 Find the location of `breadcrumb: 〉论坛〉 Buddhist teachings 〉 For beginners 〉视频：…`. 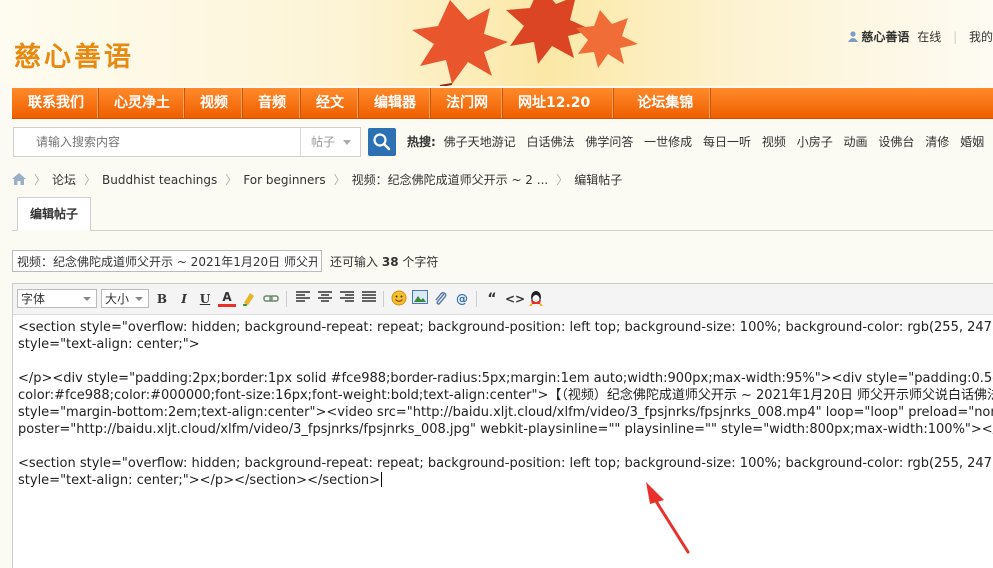

breadcrumb: 〉论坛〉 Buddhist teachings 〉 For beginners 〉视频：… is located at coordinates (317, 180).